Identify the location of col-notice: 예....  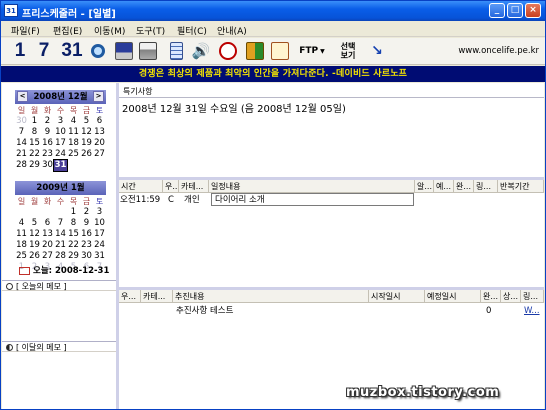
(444, 186).